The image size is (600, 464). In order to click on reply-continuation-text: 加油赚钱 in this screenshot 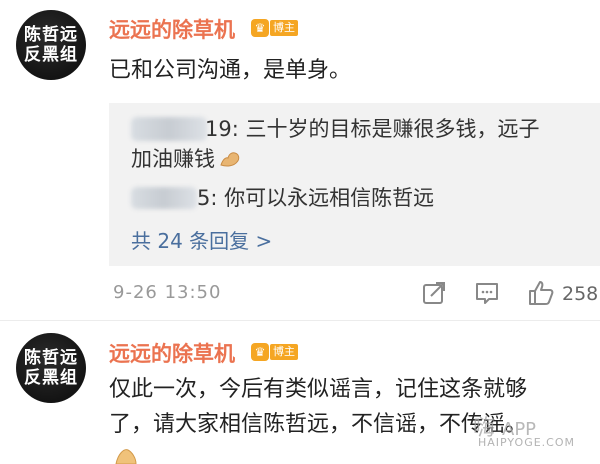, I will do `click(173, 159)`.